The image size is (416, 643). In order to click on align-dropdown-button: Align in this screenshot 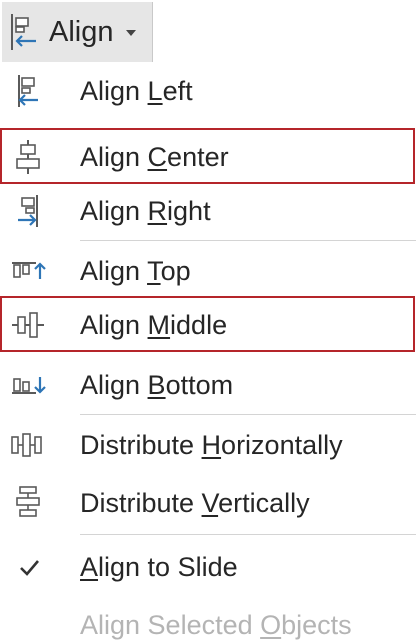, I will do `click(77, 32)`.